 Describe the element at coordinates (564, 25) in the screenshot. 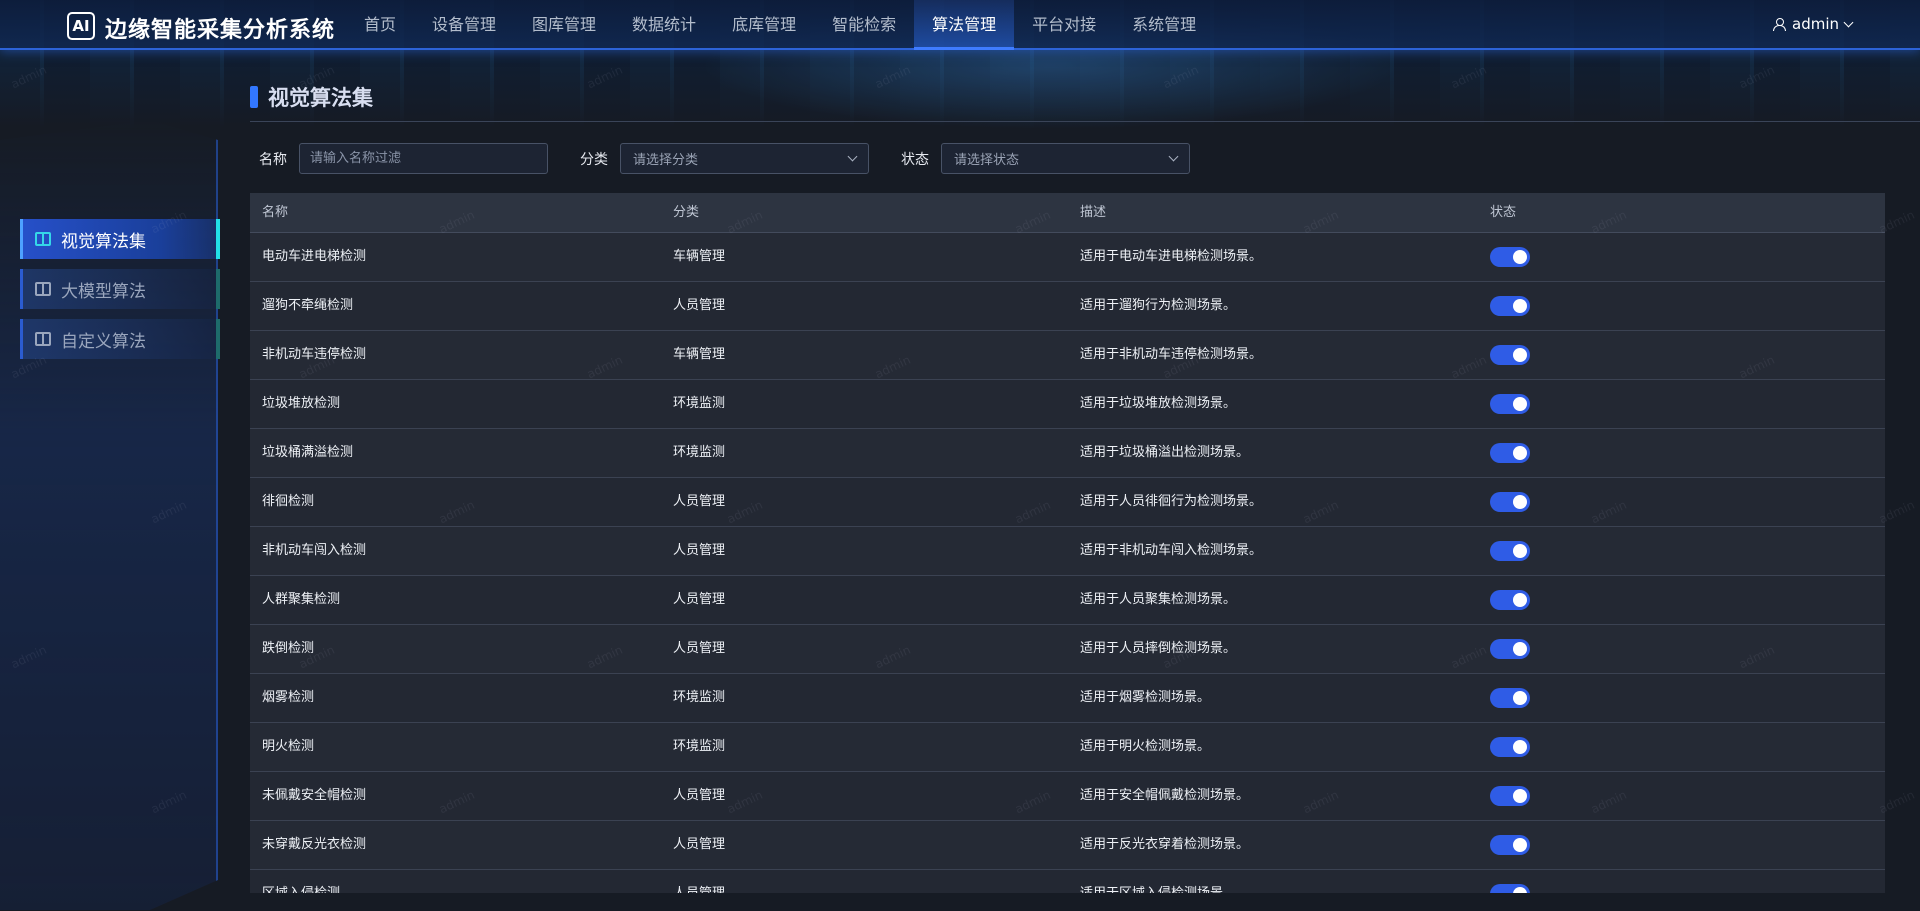

I see `nav-item-gallery: 图库管理` at that location.